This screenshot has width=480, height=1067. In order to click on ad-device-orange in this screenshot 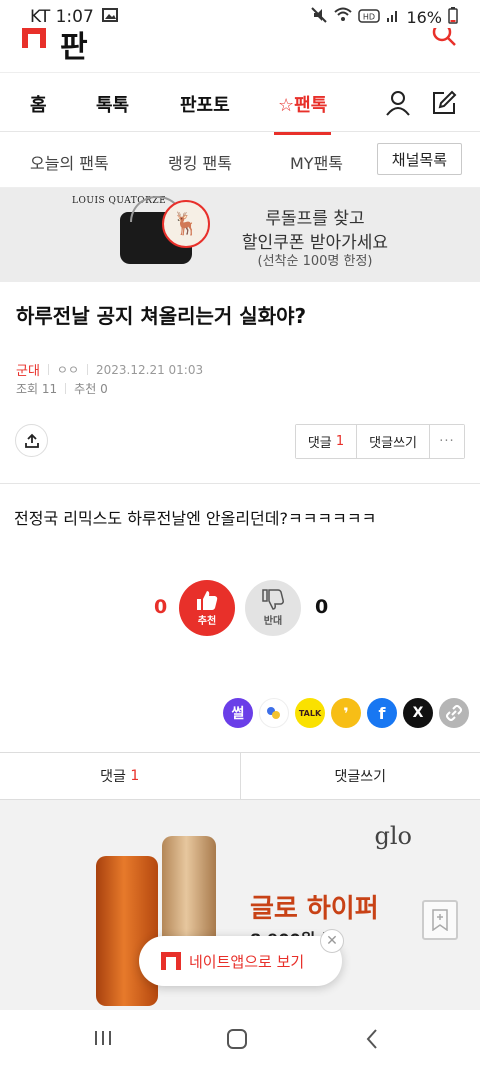, I will do `click(127, 931)`.